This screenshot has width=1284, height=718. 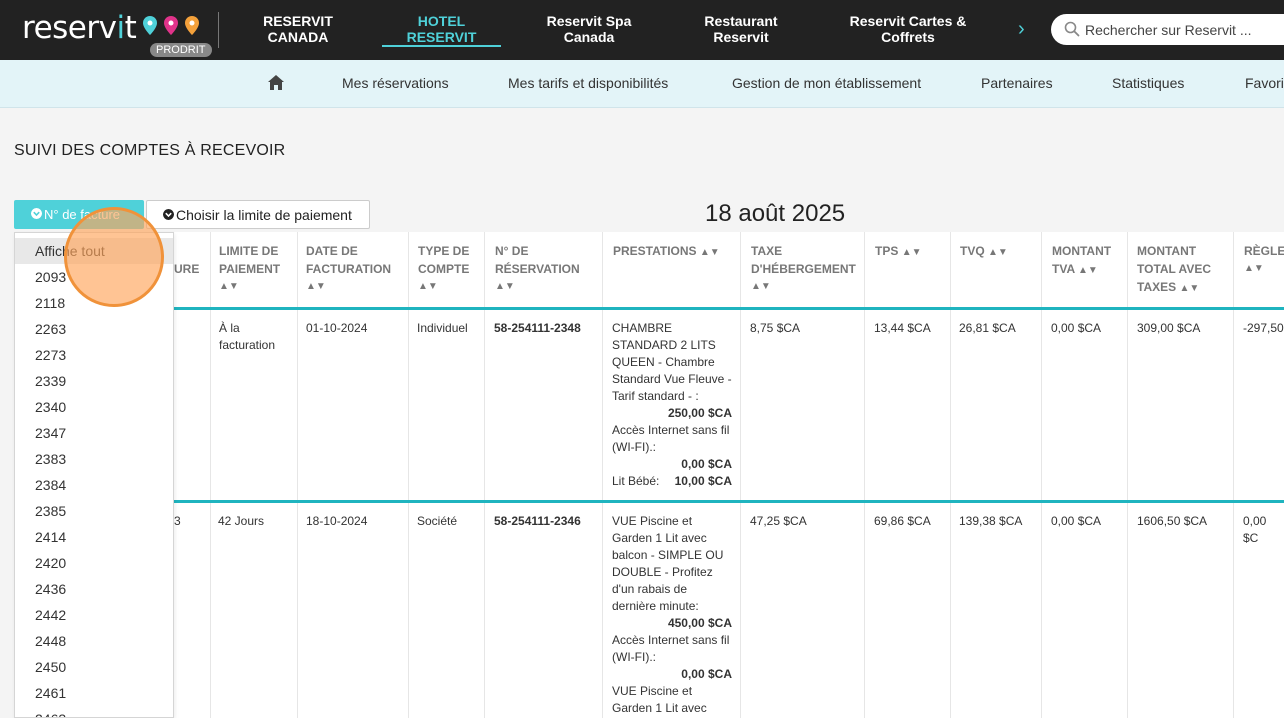 I want to click on cell-numero-reservation: 58-254111-2346, so click(x=537, y=521).